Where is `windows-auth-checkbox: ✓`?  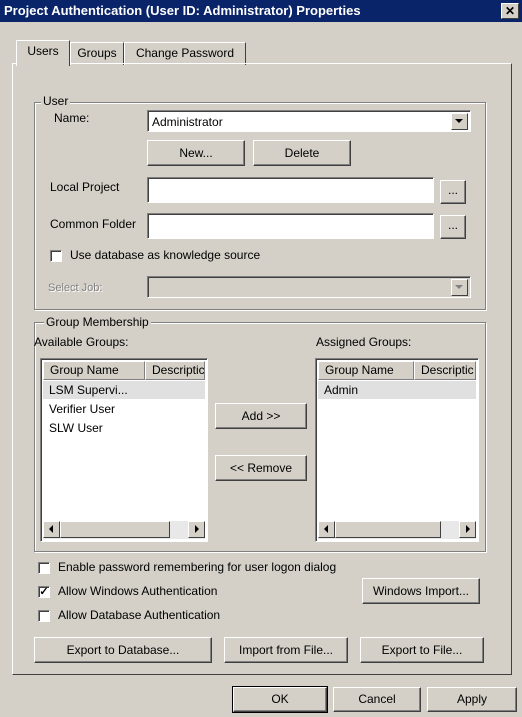
windows-auth-checkbox: ✓ is located at coordinates (44, 592).